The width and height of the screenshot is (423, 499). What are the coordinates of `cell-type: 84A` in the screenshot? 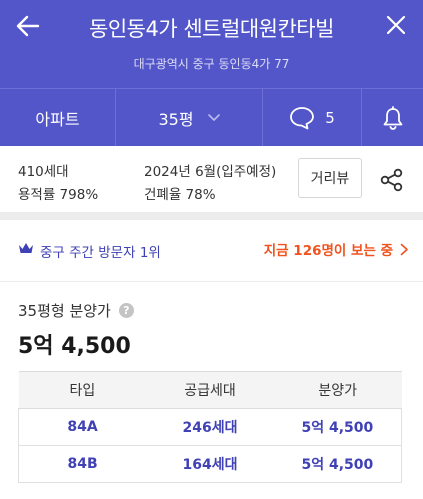 It's located at (82, 427).